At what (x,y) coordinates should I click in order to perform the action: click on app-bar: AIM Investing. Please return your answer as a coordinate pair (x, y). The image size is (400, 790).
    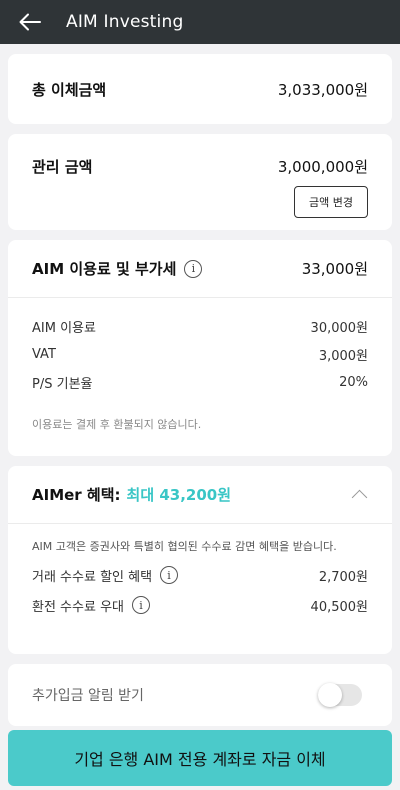
    Looking at the image, I should click on (200, 22).